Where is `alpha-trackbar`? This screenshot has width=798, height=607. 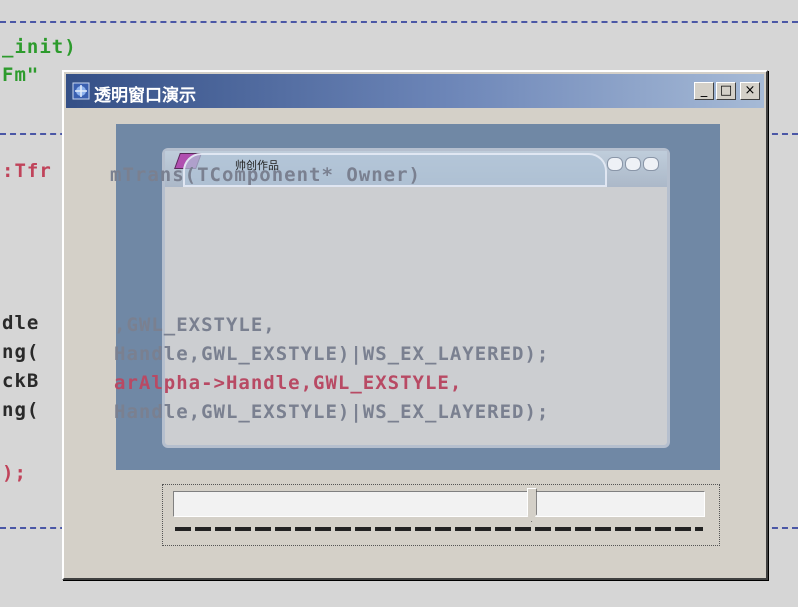 alpha-trackbar is located at coordinates (441, 515).